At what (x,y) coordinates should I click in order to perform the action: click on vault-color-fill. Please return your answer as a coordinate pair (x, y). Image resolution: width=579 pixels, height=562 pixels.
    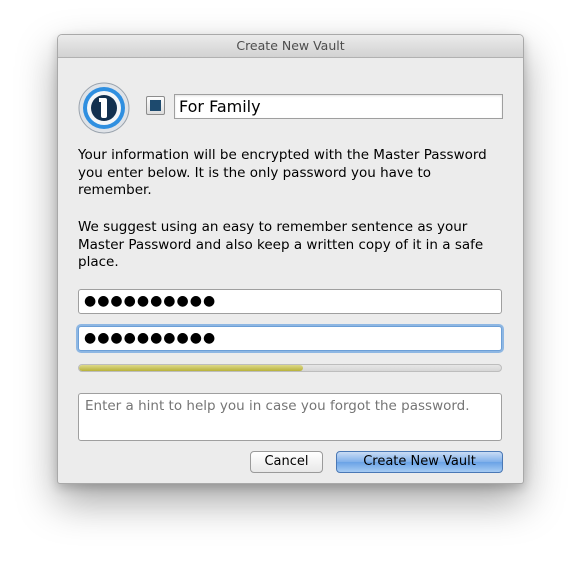
    Looking at the image, I should click on (155, 105).